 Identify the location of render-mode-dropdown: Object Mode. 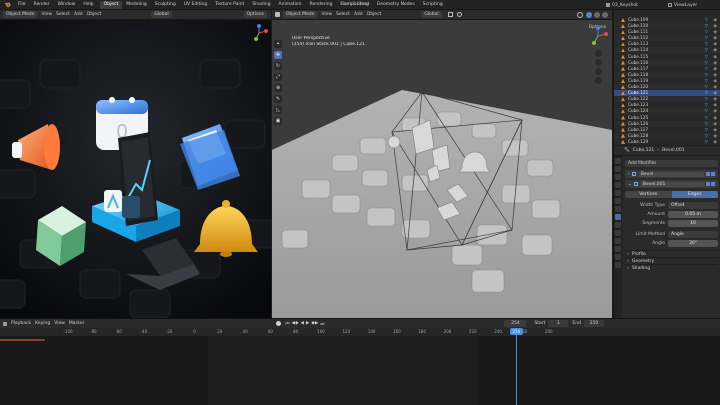
(20, 14).